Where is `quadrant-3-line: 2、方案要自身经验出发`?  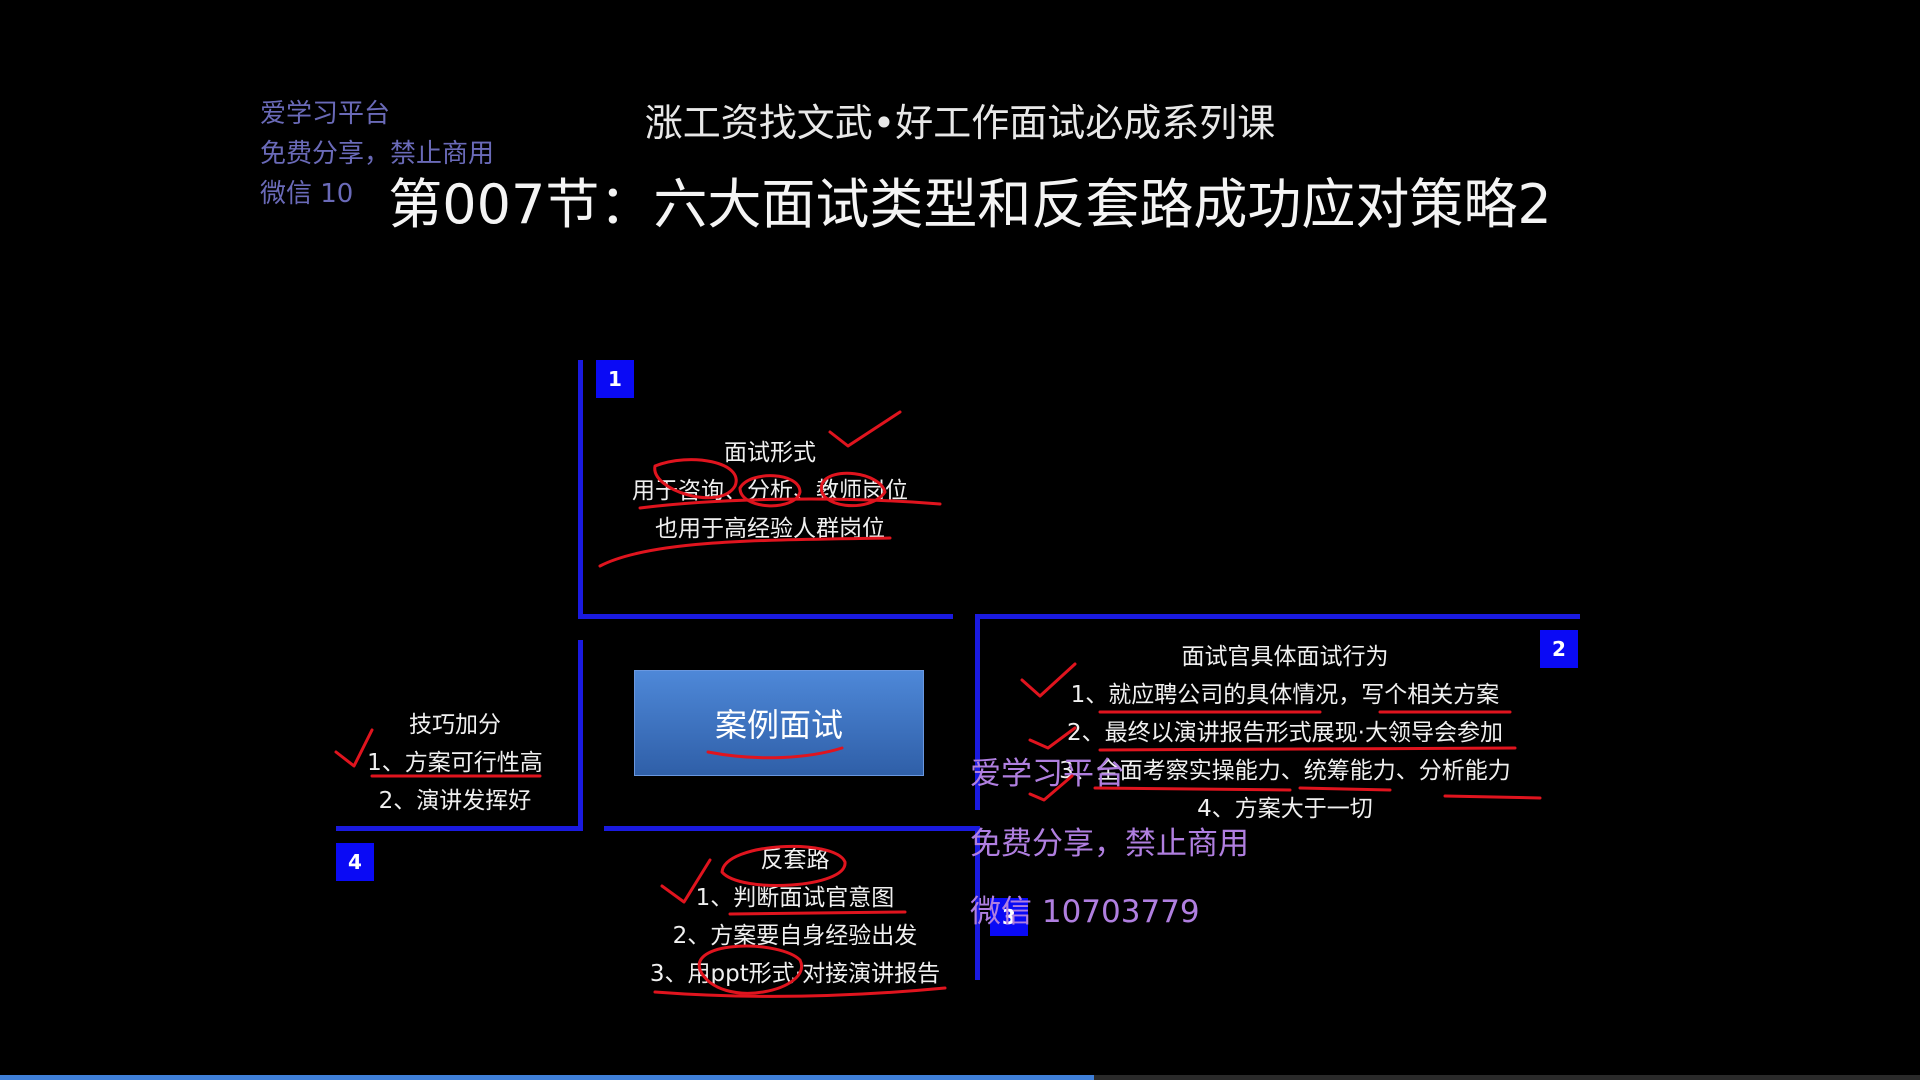 quadrant-3-line: 2、方案要自身经验出发 is located at coordinates (795, 936).